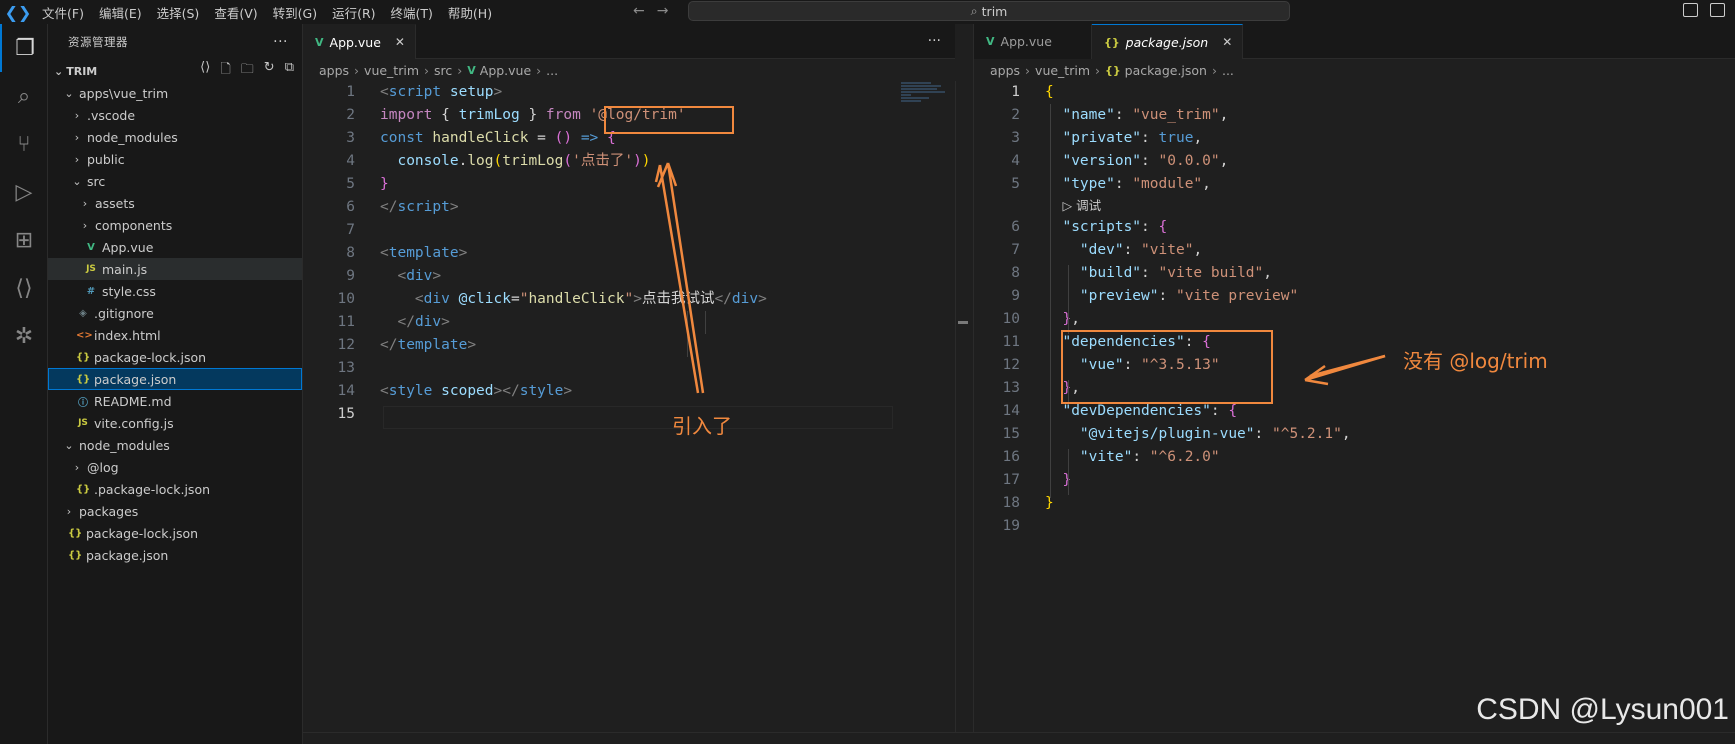 Image resolution: width=1735 pixels, height=744 pixels. I want to click on extensions-icon: ⊞, so click(24, 240).